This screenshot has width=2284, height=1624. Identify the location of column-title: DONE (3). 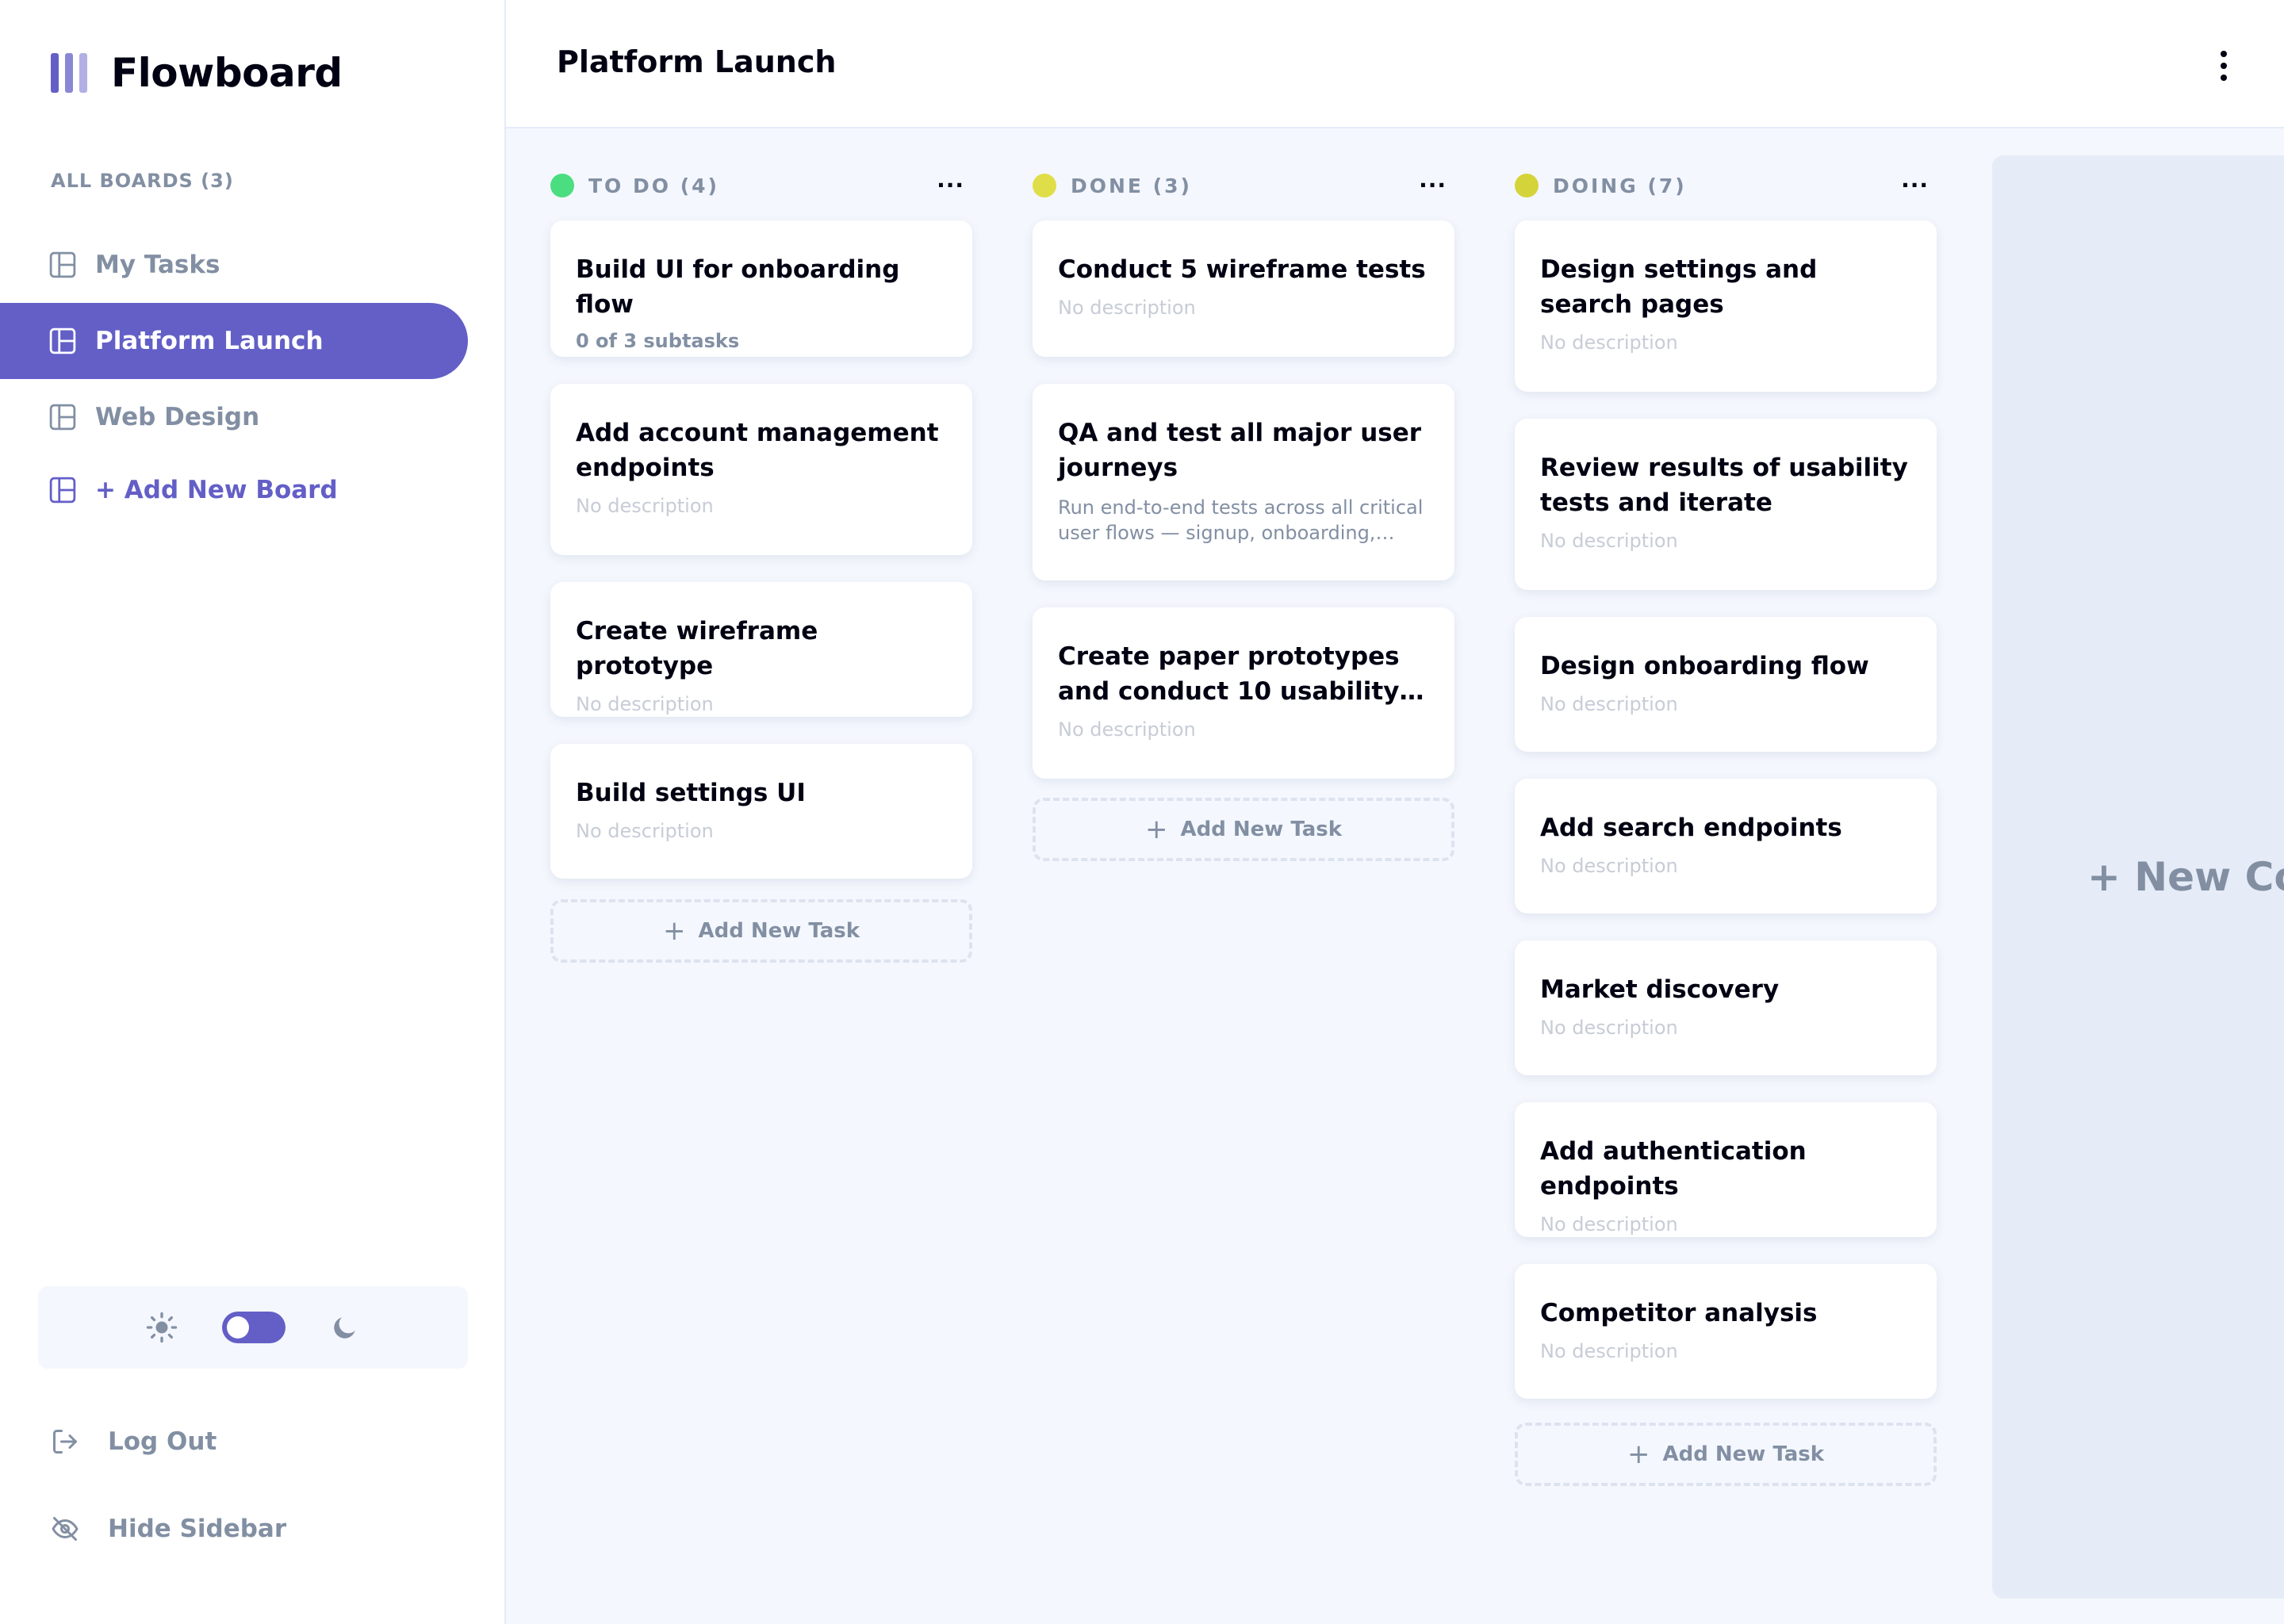
(1131, 185).